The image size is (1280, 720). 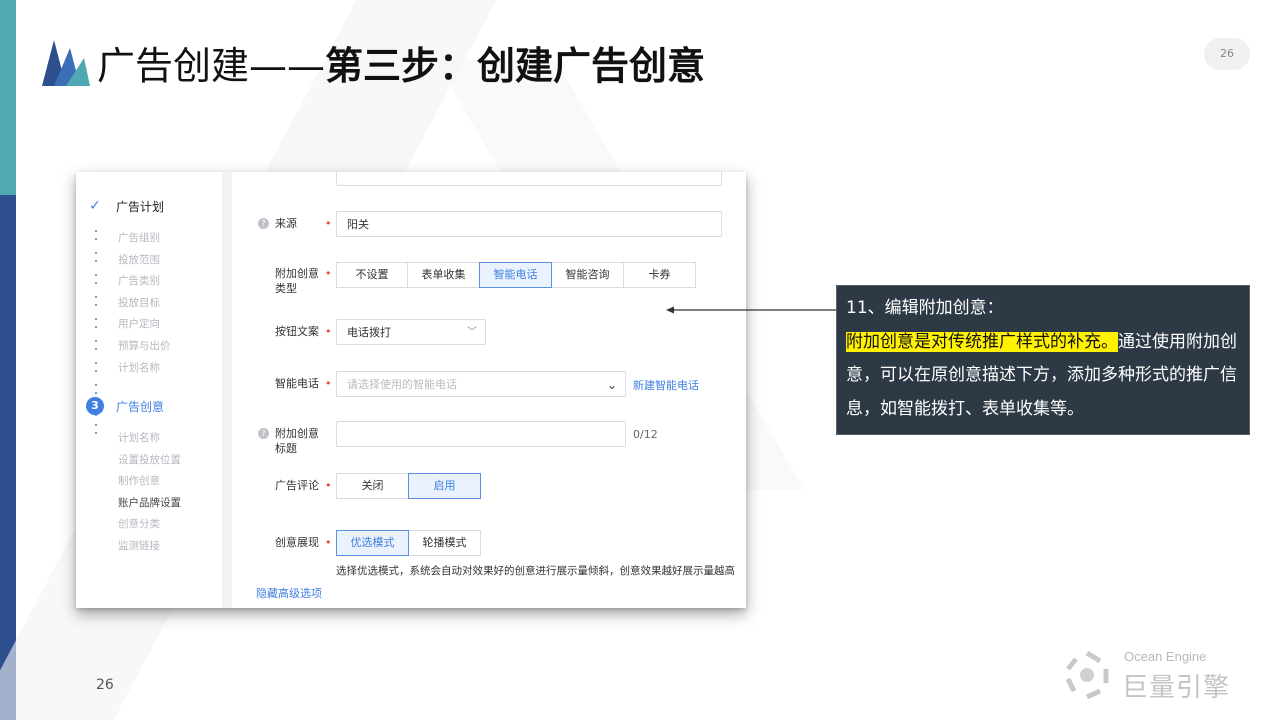 I want to click on new-smart-phone-link: 新建智能电话, so click(x=666, y=385).